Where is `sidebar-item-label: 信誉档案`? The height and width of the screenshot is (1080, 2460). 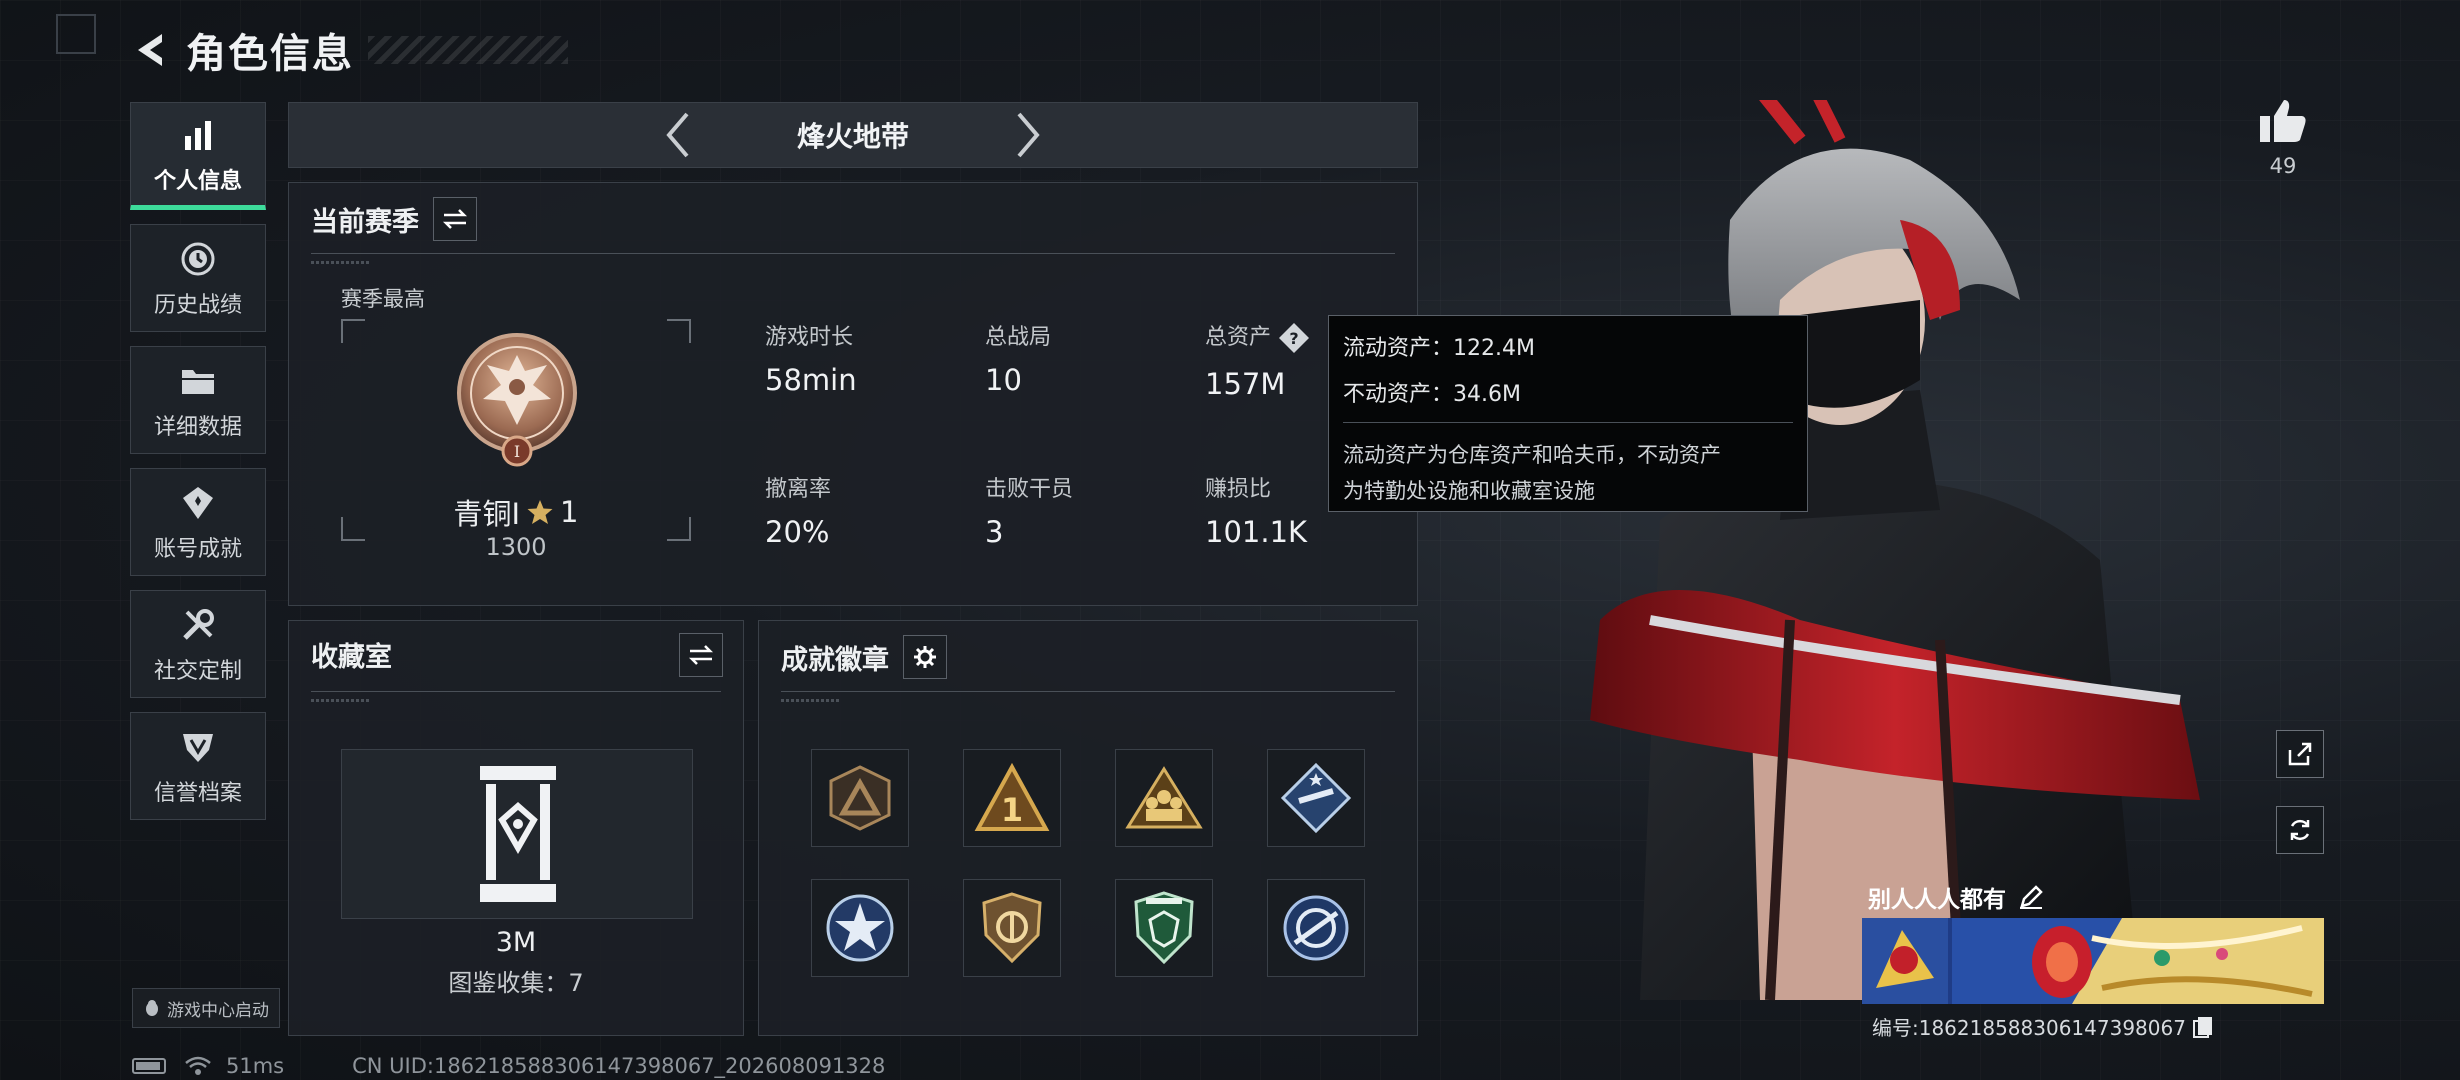 sidebar-item-label: 信誉档案 is located at coordinates (197, 793).